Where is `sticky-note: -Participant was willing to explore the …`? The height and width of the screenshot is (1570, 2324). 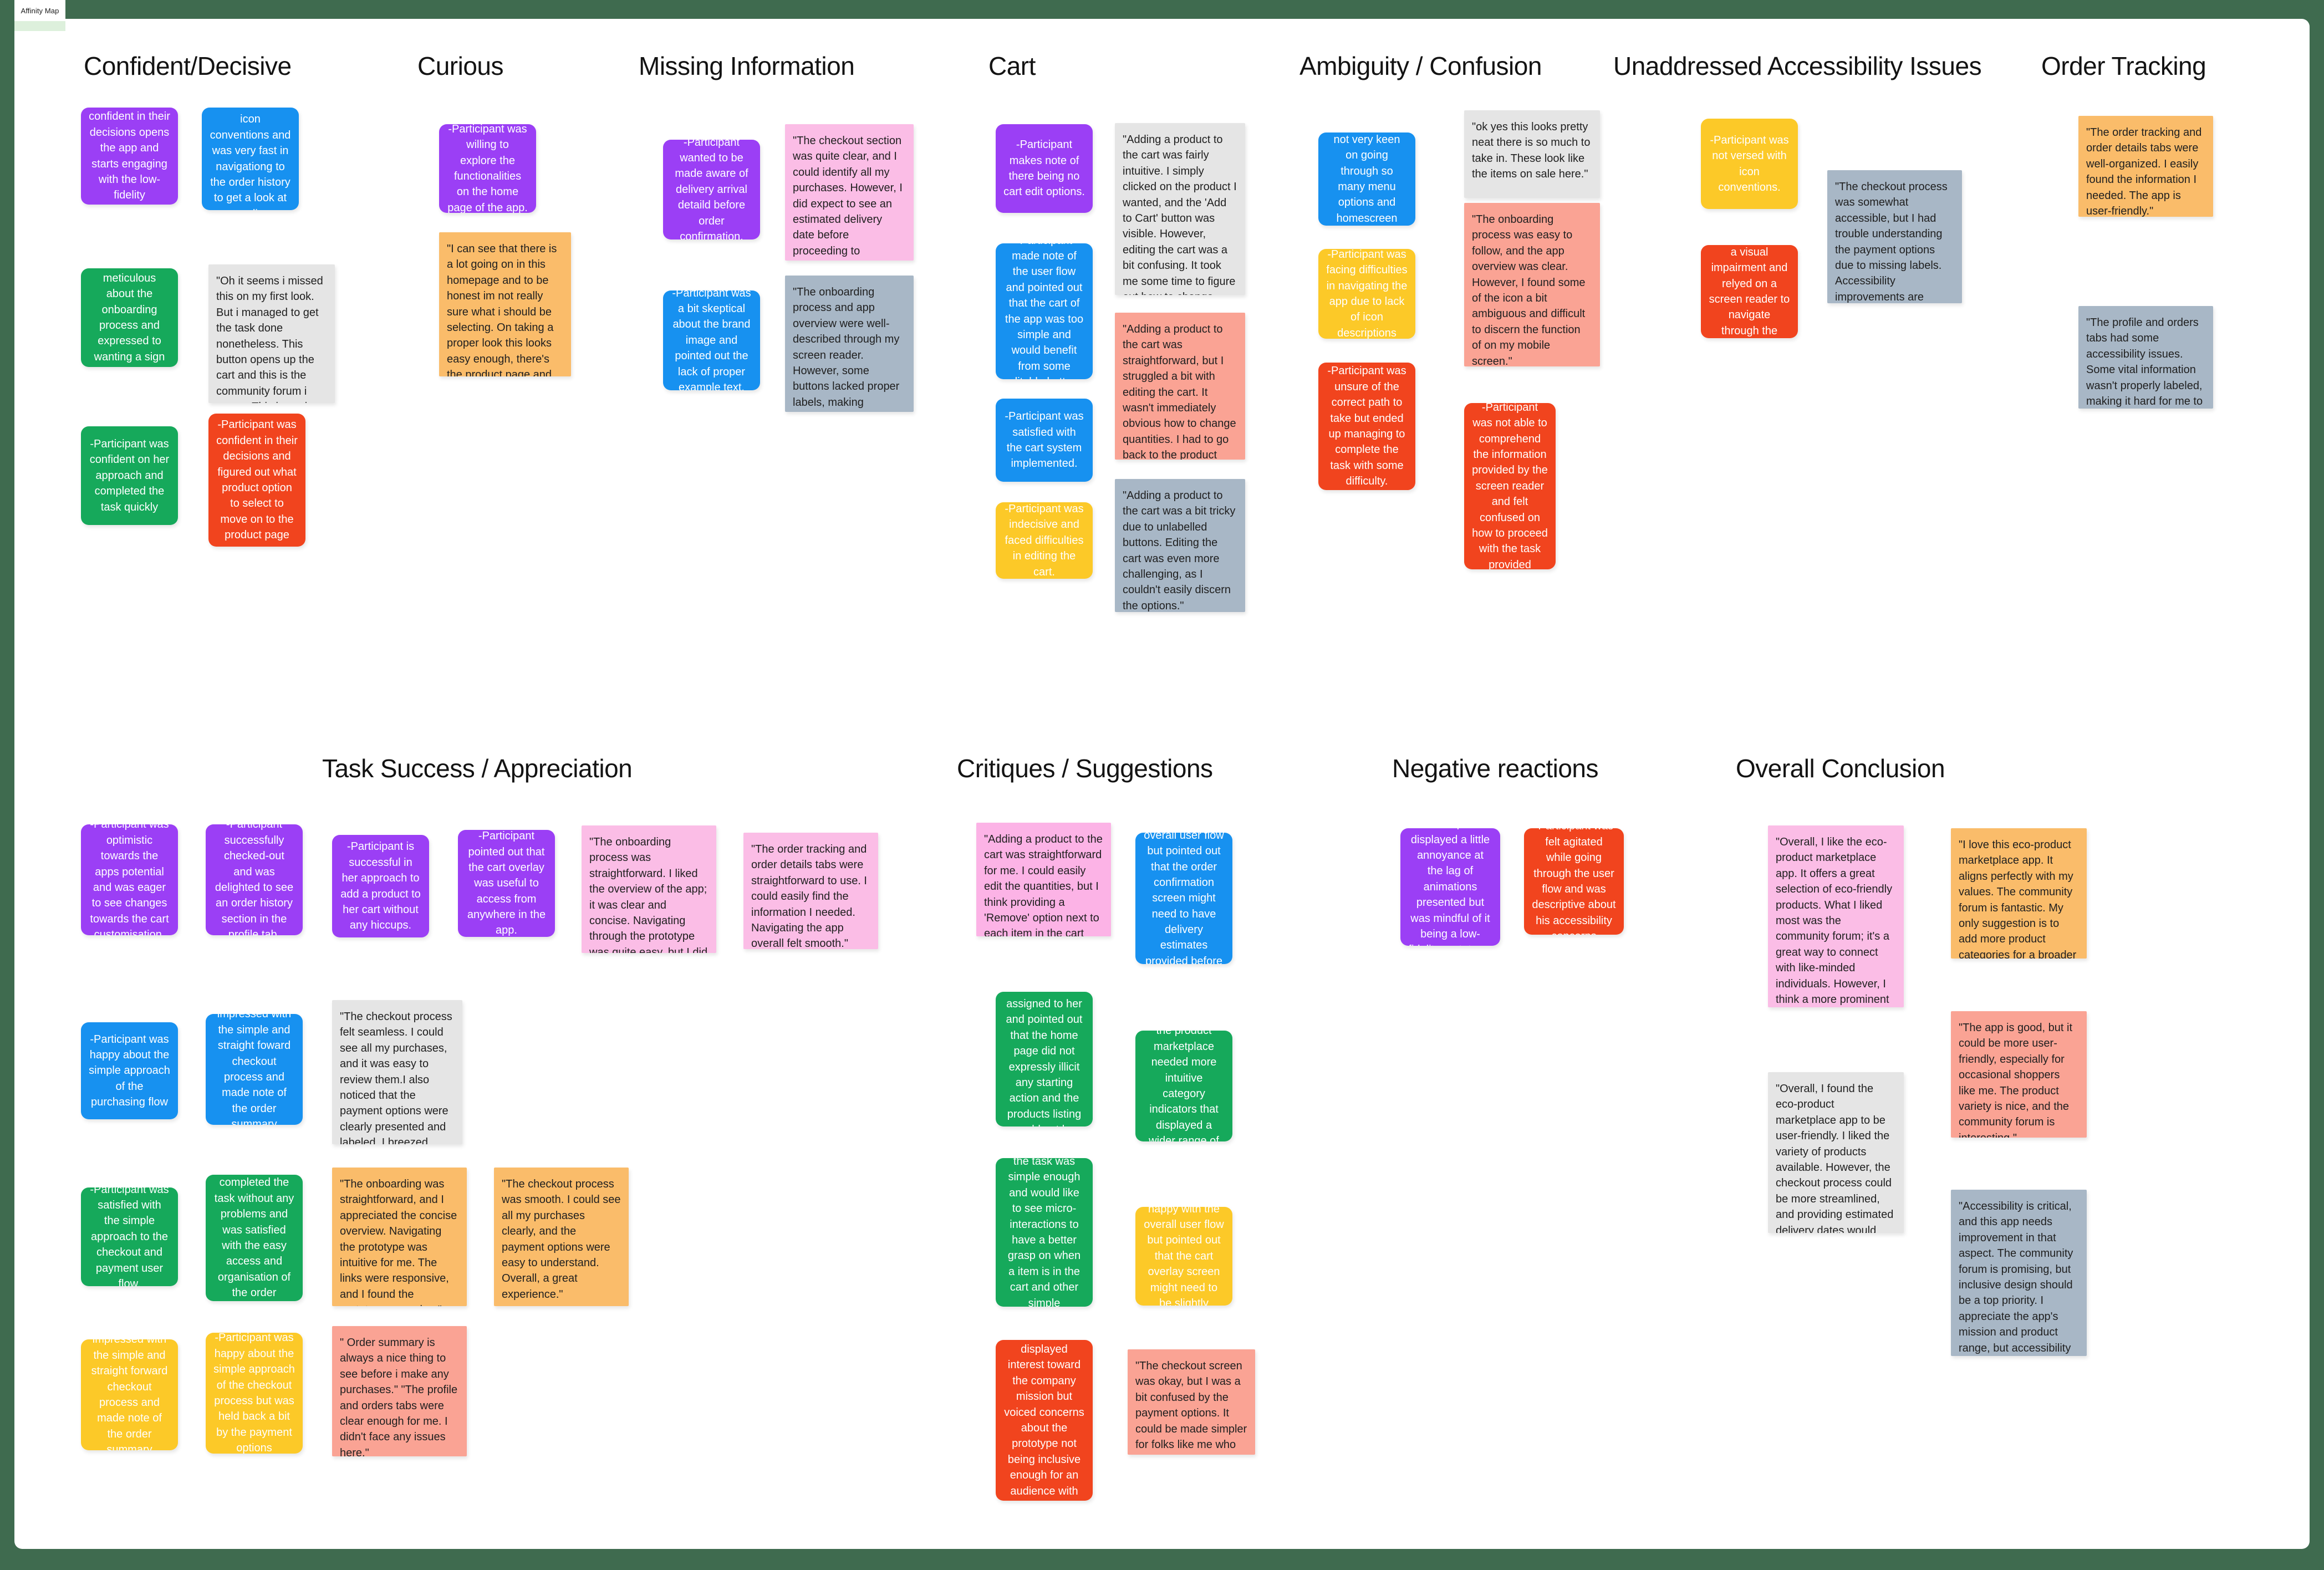
sticky-note: -Participant was willing to explore the … is located at coordinates (488, 169).